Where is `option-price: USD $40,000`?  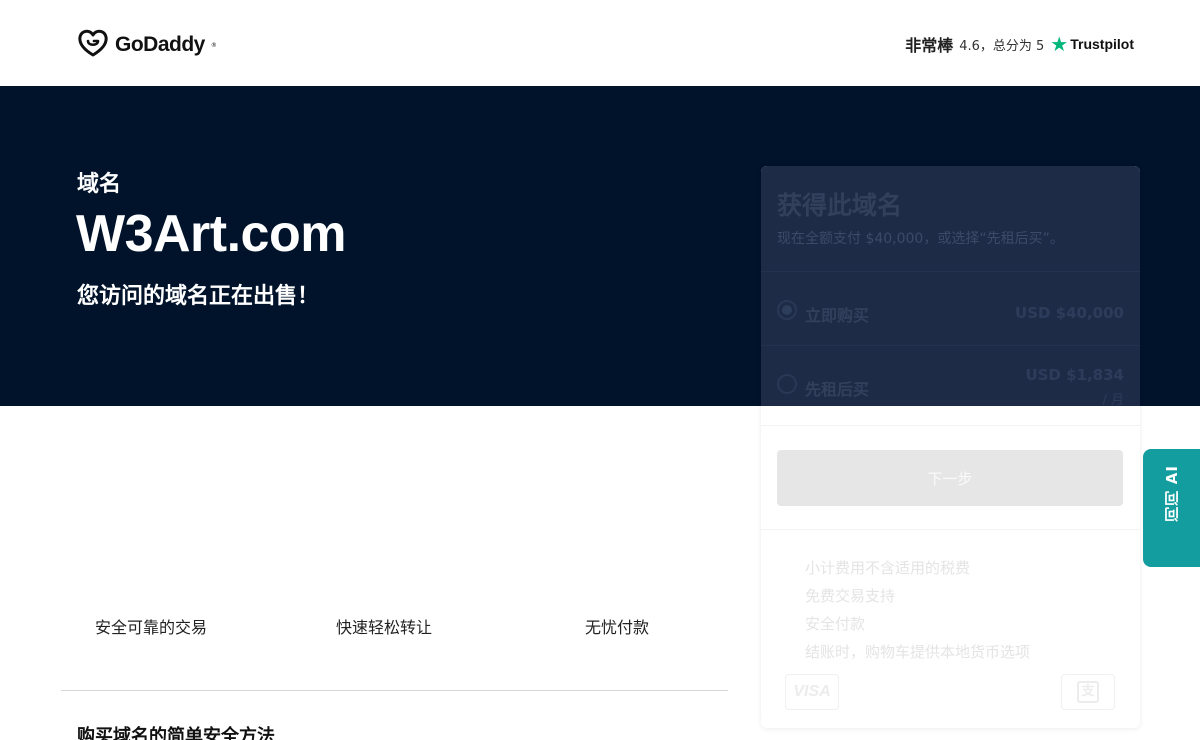
option-price: USD $40,000 is located at coordinates (1069, 313).